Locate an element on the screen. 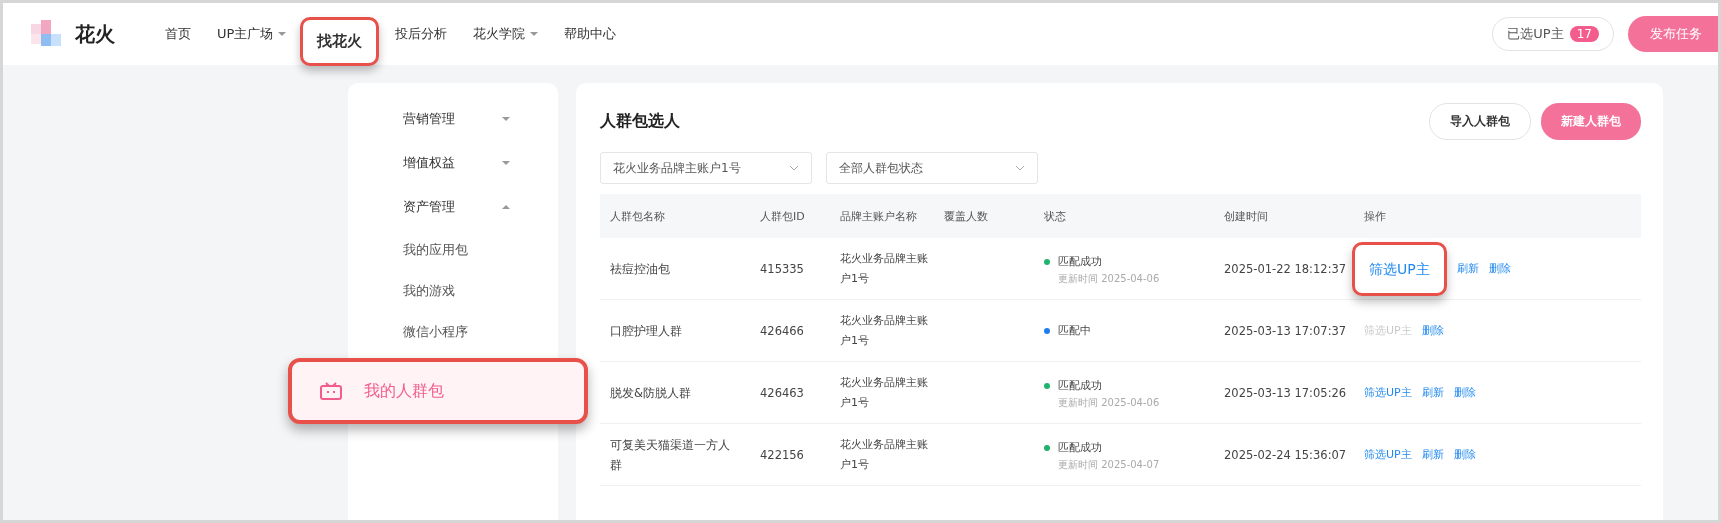 The height and width of the screenshot is (523, 1721). nav-item: 找花火 is located at coordinates (340, 41).